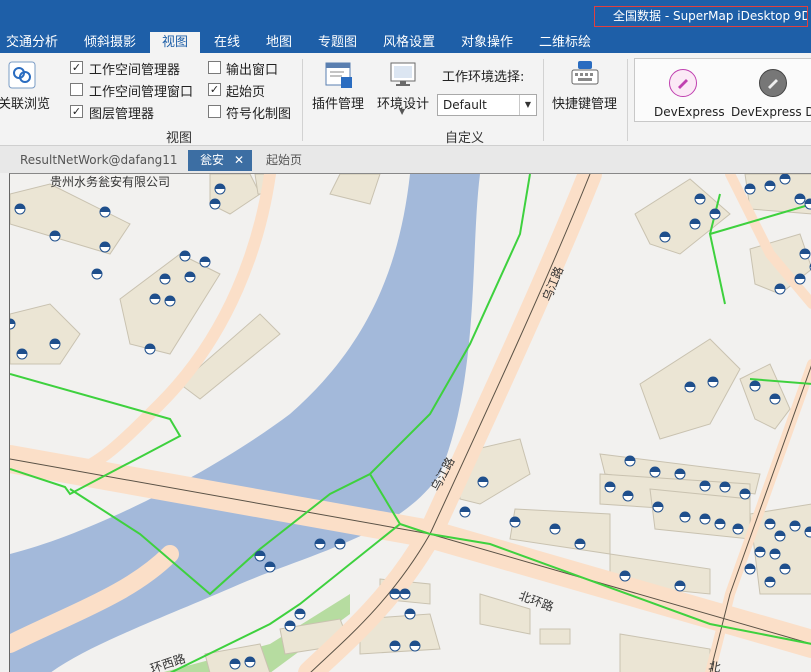  What do you see at coordinates (771, 112) in the screenshot?
I see `devexpress-dark-theme-label: DevExpress Dark` at bounding box center [771, 112].